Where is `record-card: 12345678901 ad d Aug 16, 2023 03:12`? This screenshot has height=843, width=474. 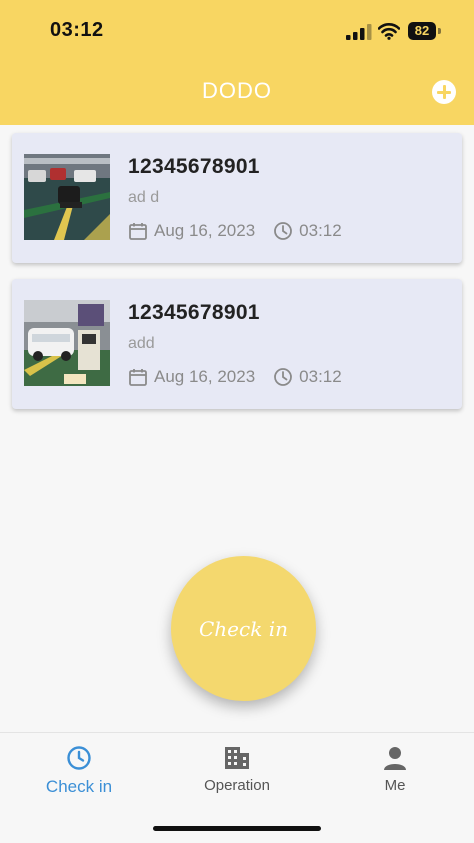 record-card: 12345678901 ad d Aug 16, 2023 03:12 is located at coordinates (237, 198).